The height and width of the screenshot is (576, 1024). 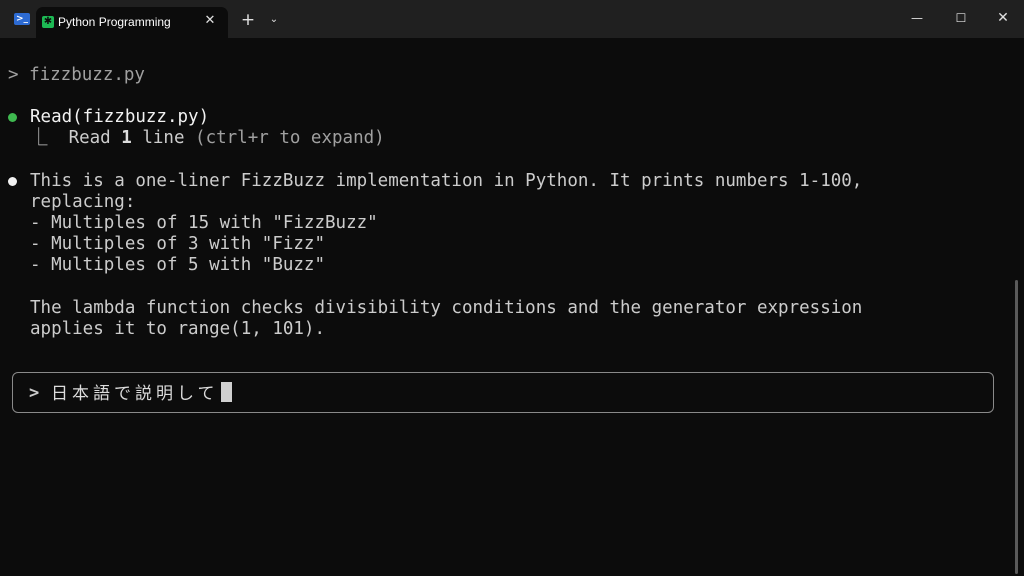 I want to click on title-bar: >_ ✱ Python Programming ✕ + ⌄ — ☐ ✕, so click(x=512, y=19).